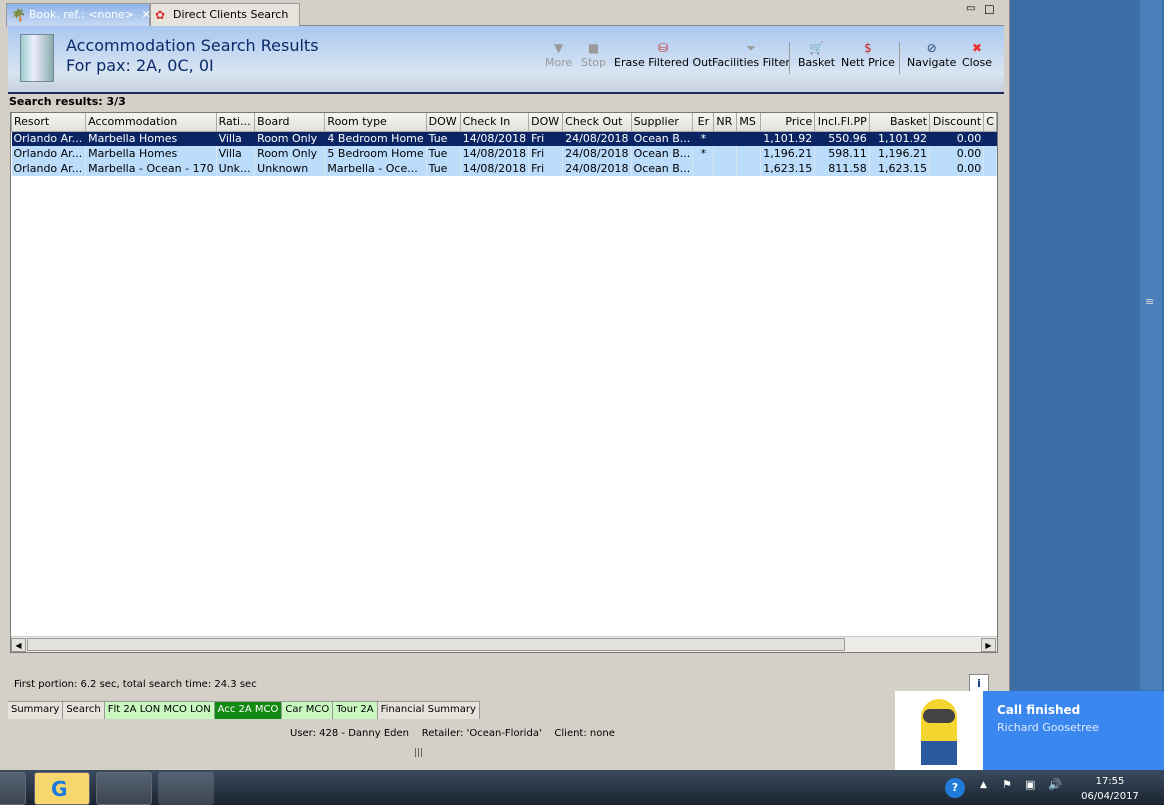 The image size is (1164, 805). I want to click on tab-car: Car MCO, so click(308, 710).